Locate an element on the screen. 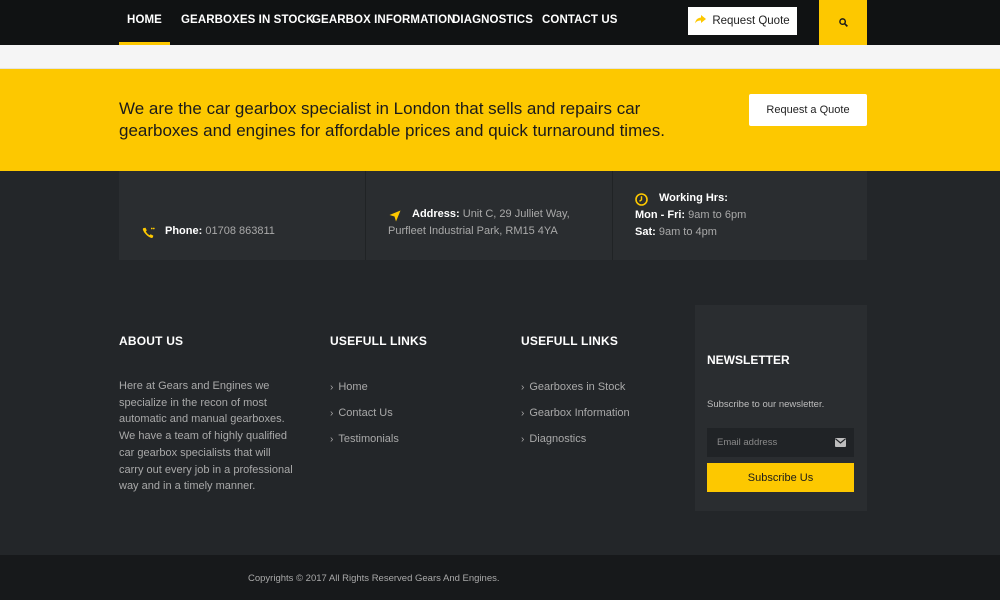 The width and height of the screenshot is (1000, 600). footer-link-label: Contact Us is located at coordinates (365, 413).